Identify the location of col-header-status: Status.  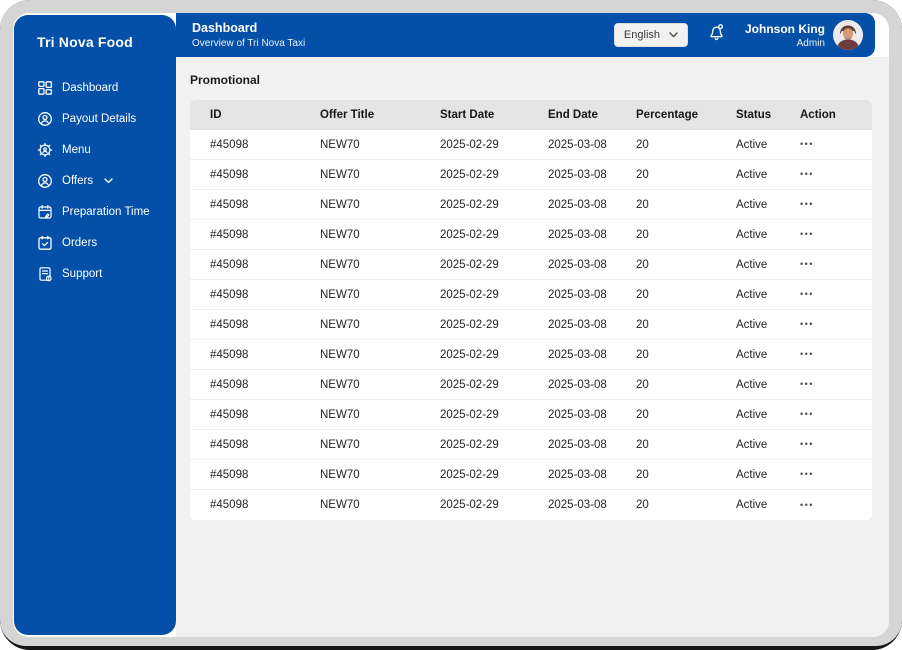
(754, 115).